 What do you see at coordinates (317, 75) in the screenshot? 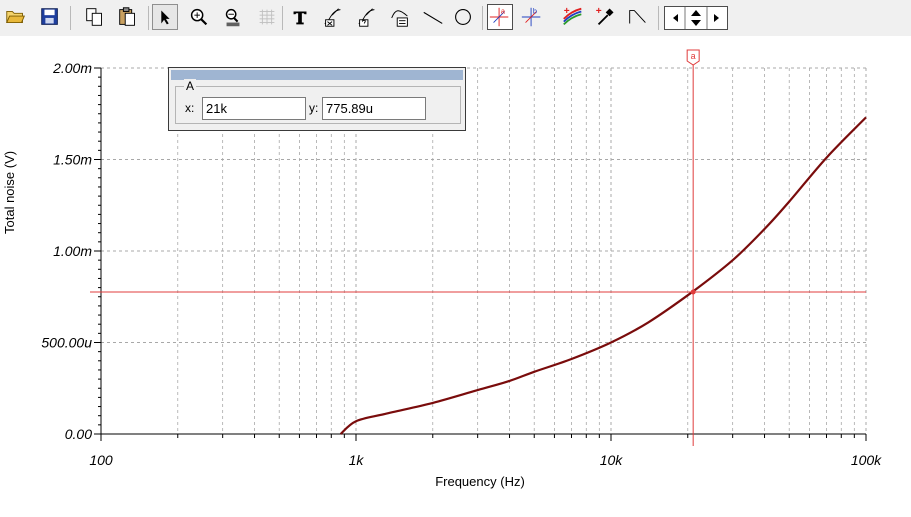
I see `cursor-window-titlebar` at bounding box center [317, 75].